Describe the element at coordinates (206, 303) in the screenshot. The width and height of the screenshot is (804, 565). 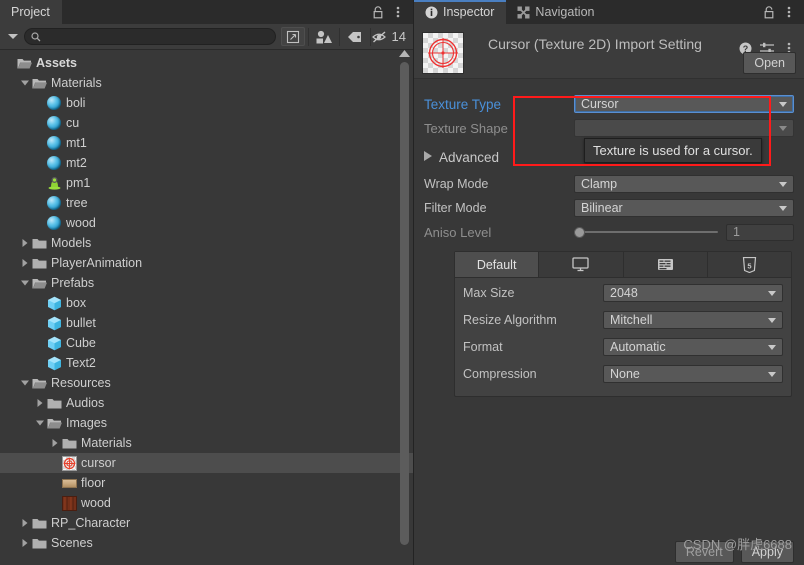
I see `tree-row-box: box` at that location.